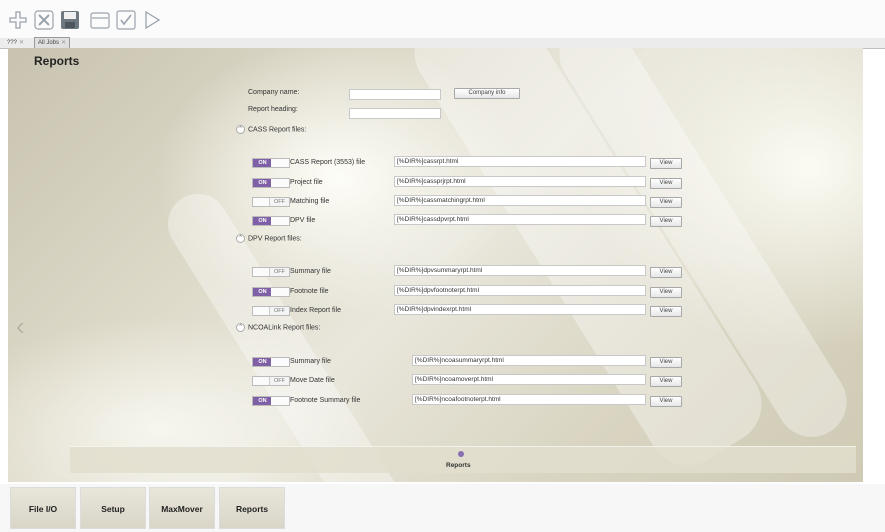 Image resolution: width=885 pixels, height=532 pixels. What do you see at coordinates (529, 379) in the screenshot?
I see `ncoa-move-date-path: [%DIR%]ncoamoverpt.html` at bounding box center [529, 379].